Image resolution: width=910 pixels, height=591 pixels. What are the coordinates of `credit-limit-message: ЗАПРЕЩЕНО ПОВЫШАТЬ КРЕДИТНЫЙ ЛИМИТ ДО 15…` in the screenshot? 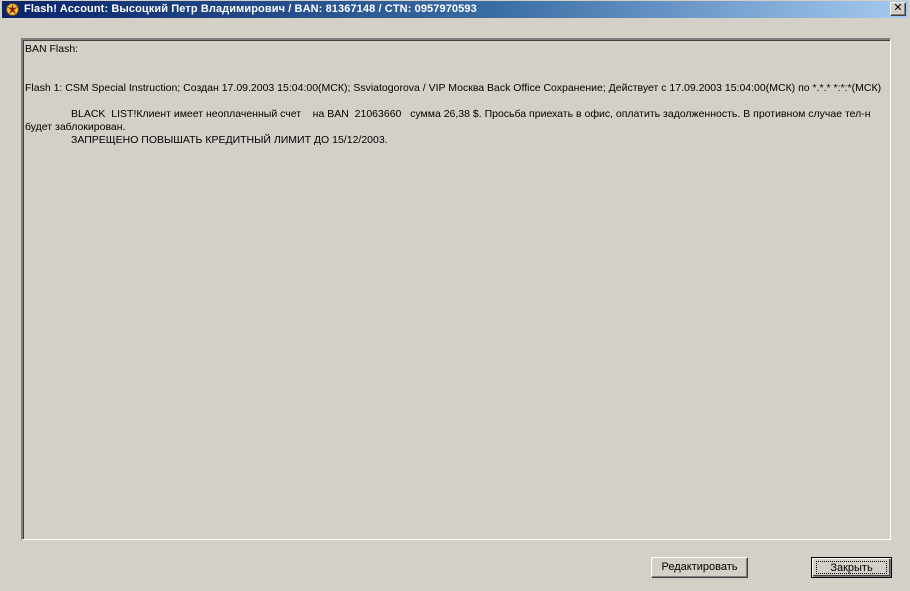 It's located at (229, 140).